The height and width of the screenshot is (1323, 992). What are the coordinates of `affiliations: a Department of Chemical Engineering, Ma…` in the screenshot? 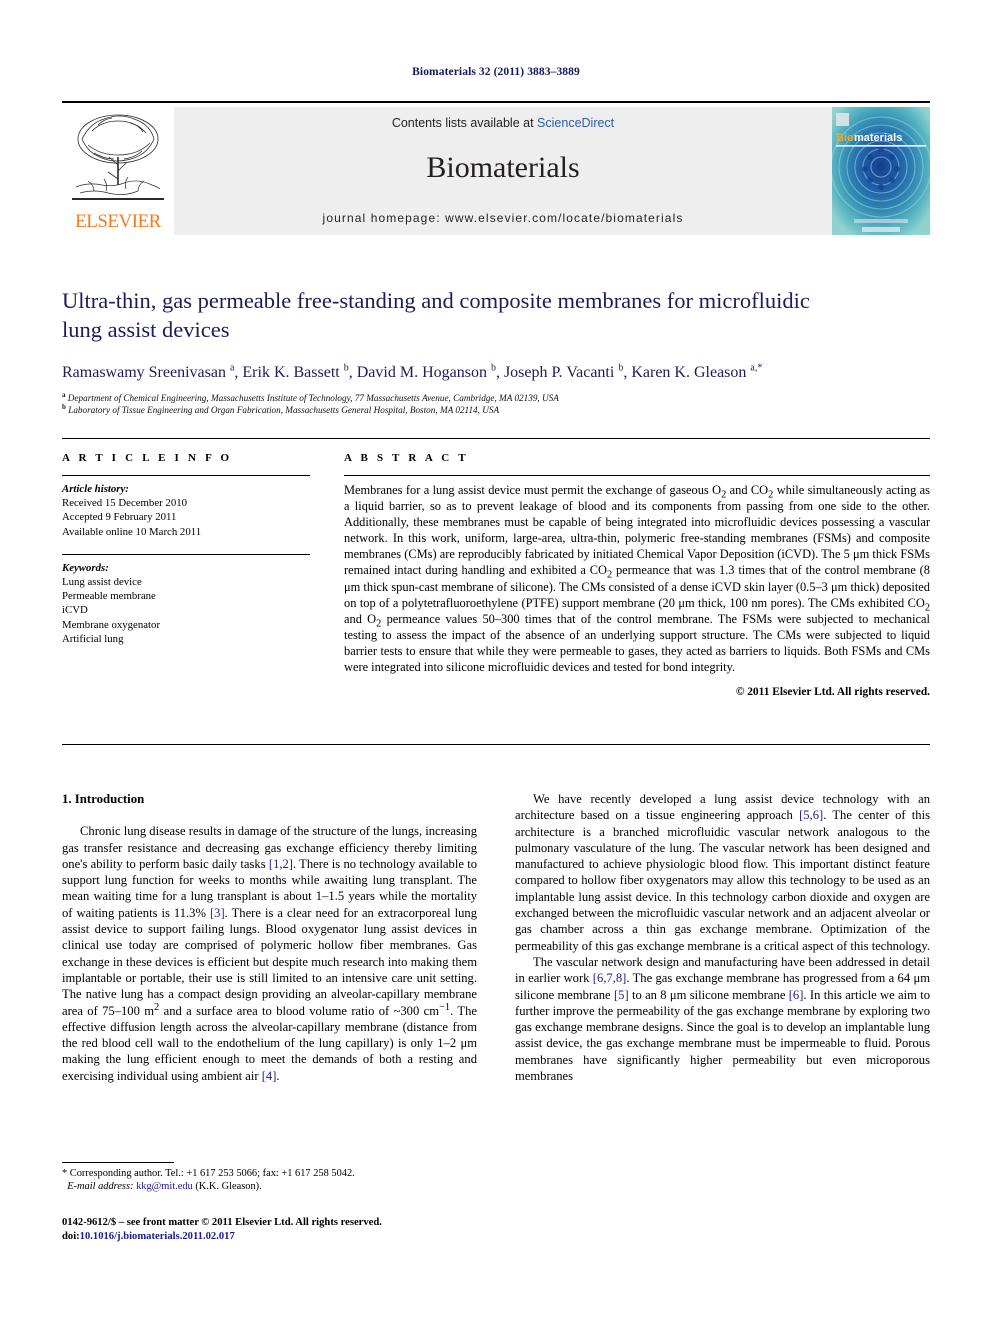 It's located at (496, 403).